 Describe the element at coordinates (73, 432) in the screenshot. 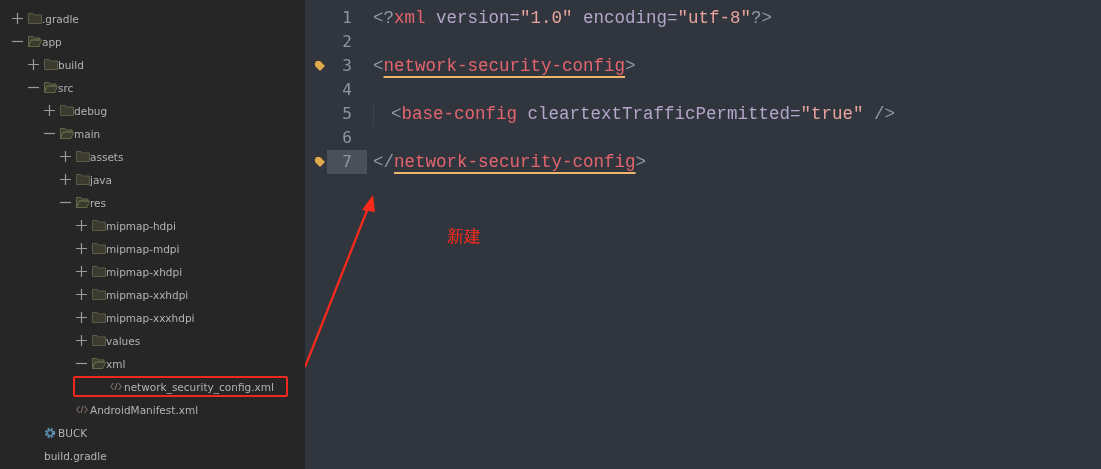

I see `tree-item: BUCK` at that location.